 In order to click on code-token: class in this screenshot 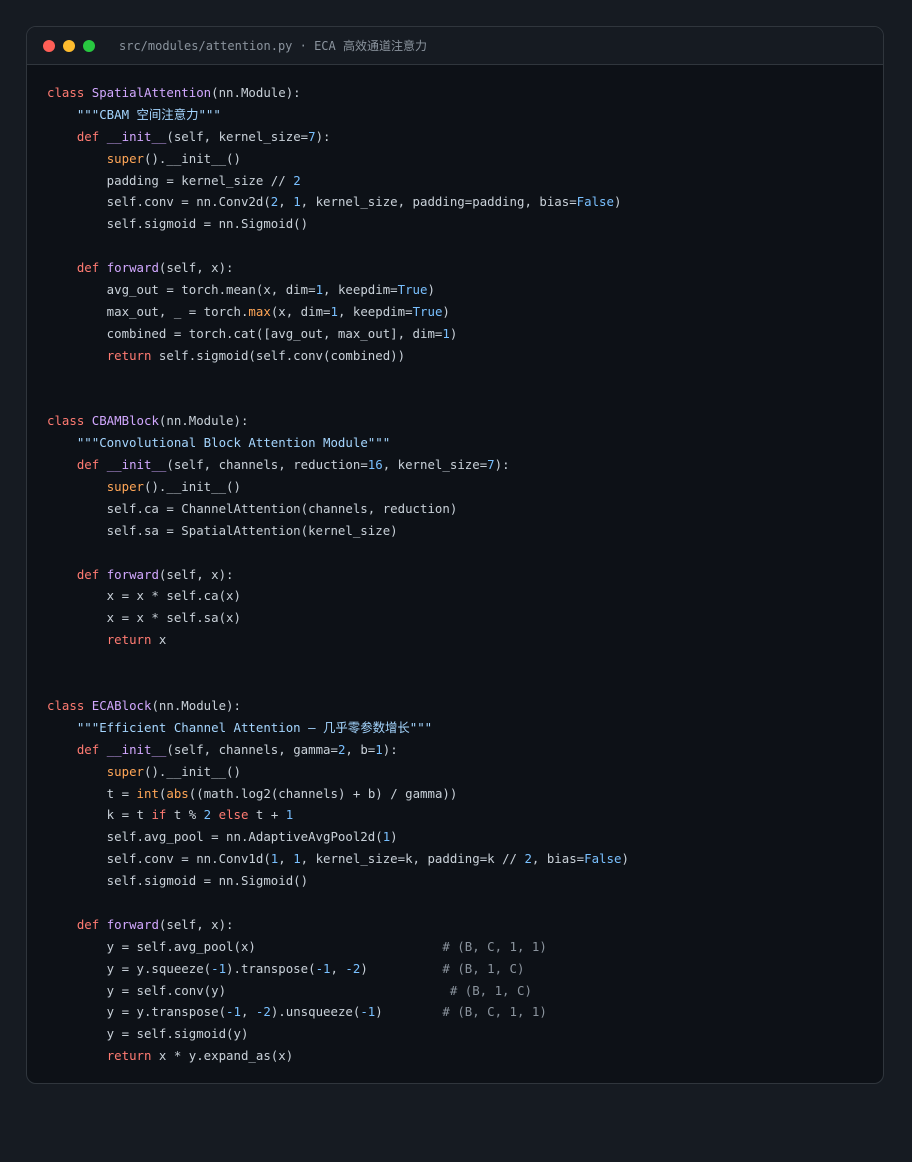, I will do `click(69, 92)`.